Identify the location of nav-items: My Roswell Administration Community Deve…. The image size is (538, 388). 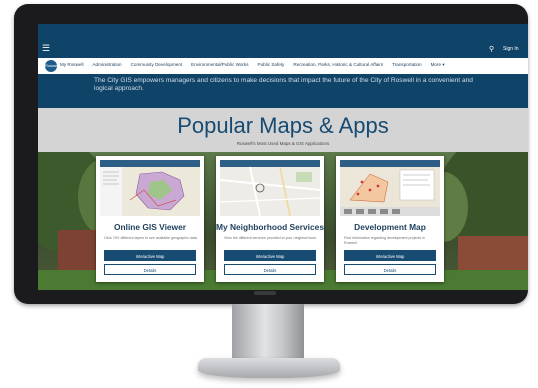
(257, 65).